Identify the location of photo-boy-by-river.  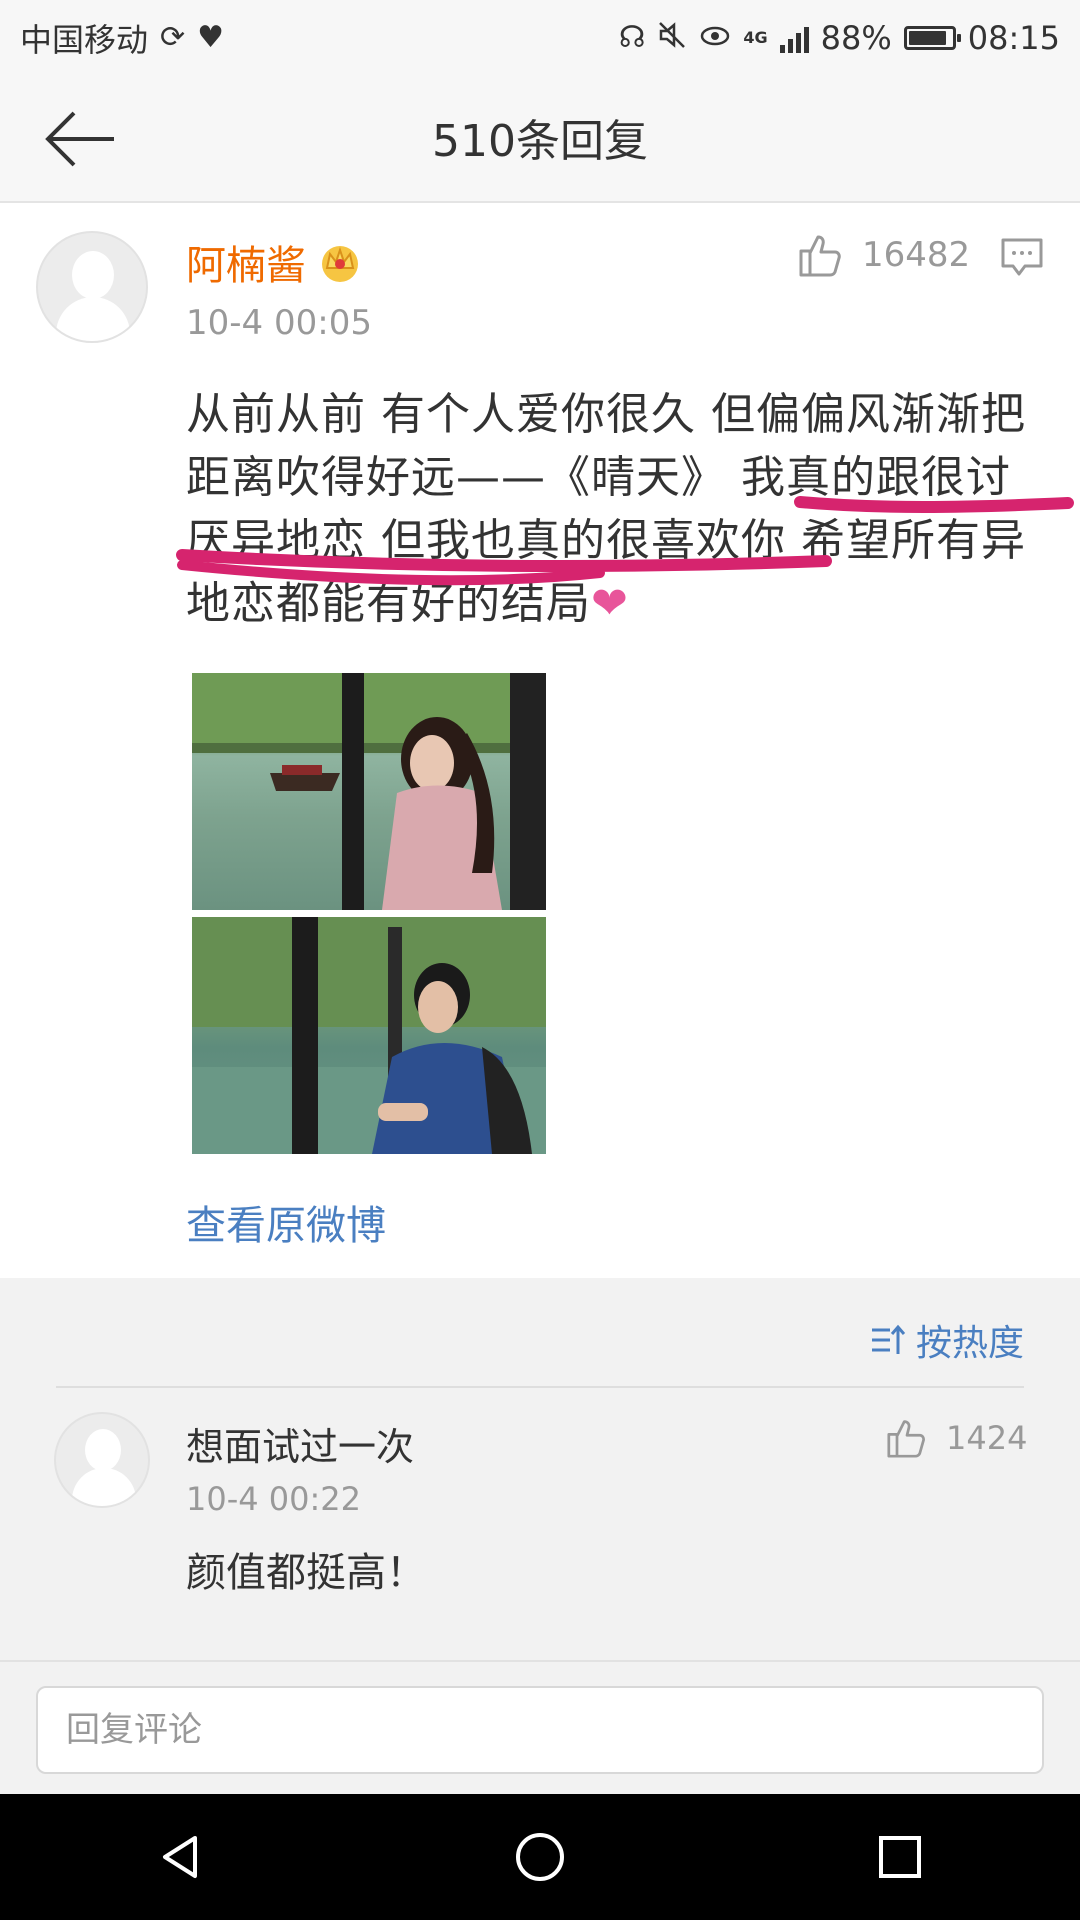
(369, 1035).